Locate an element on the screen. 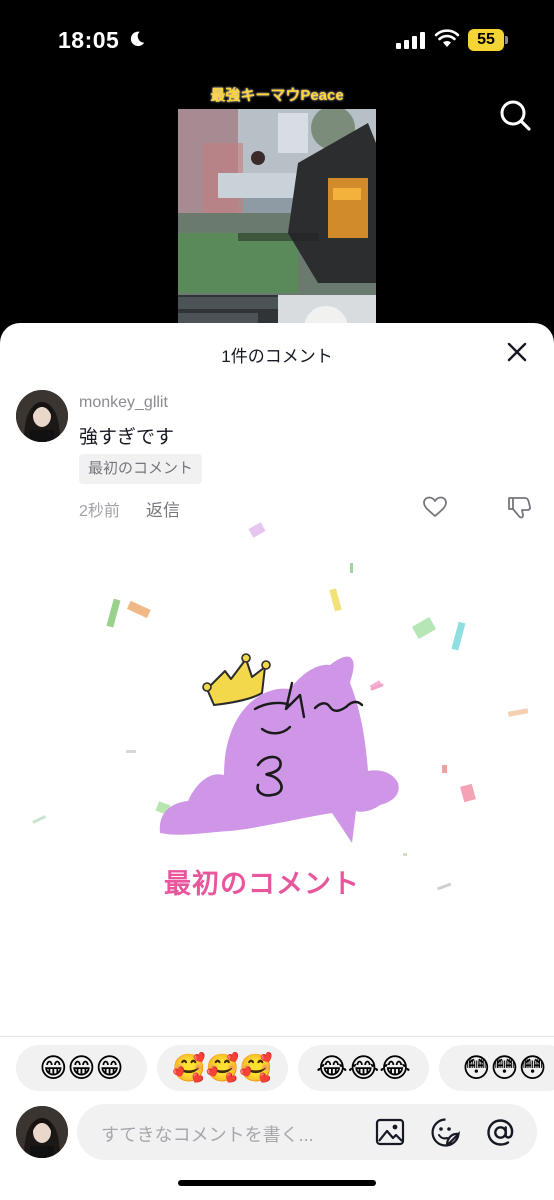  emoji-chip-love: 🥰🥰🥰 is located at coordinates (222, 1068).